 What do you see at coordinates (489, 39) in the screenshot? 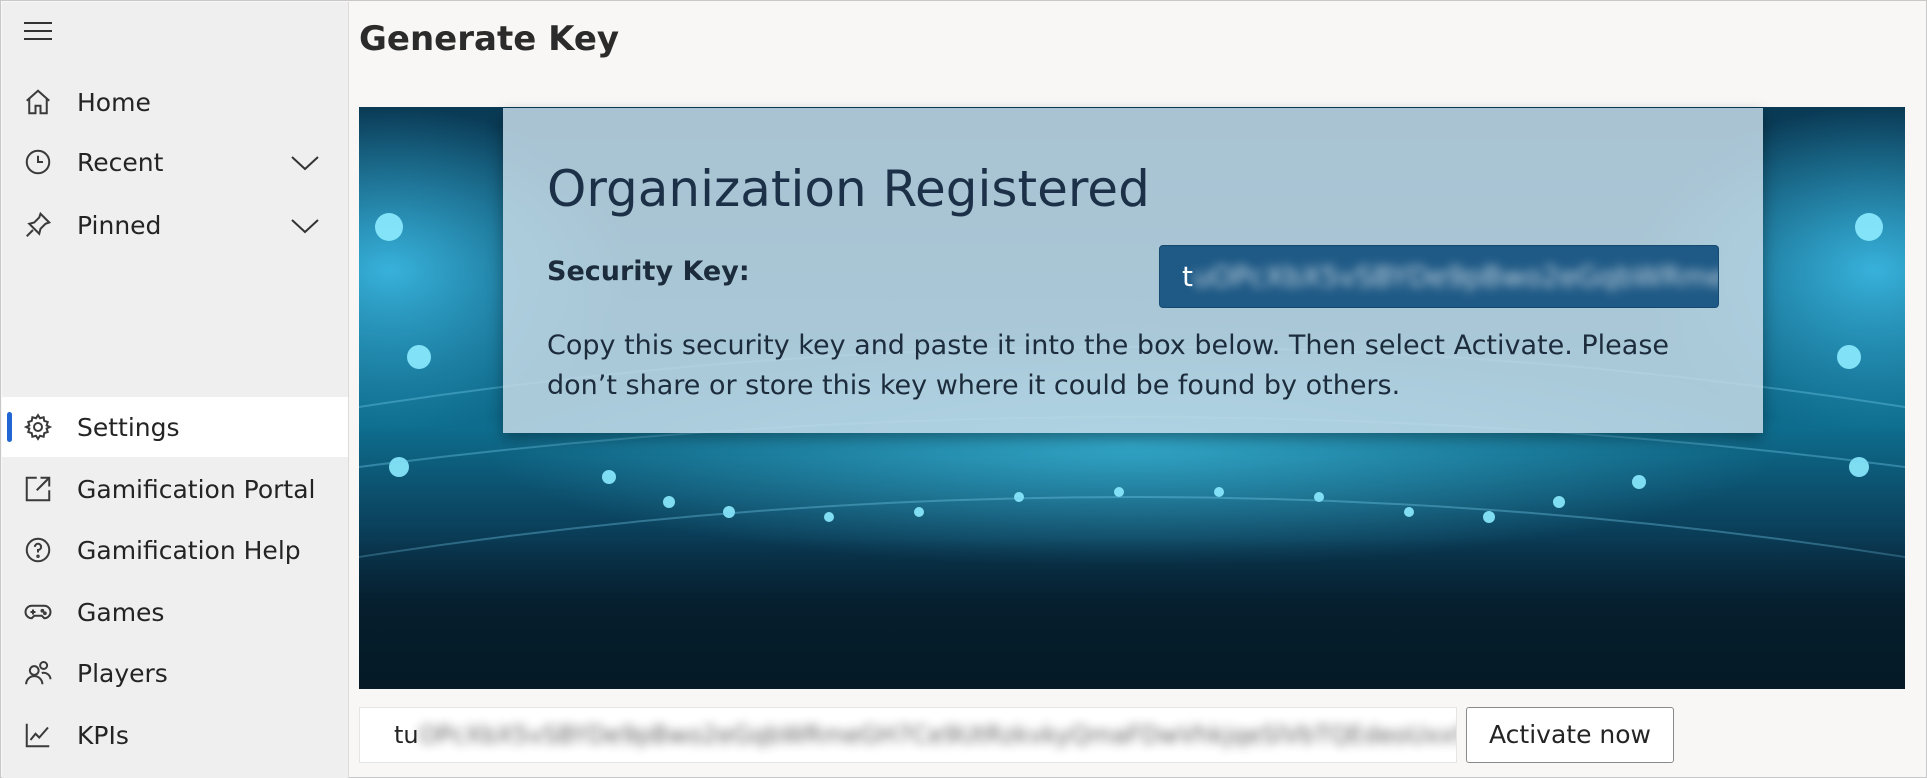
I see `page-title: Generate Key` at bounding box center [489, 39].